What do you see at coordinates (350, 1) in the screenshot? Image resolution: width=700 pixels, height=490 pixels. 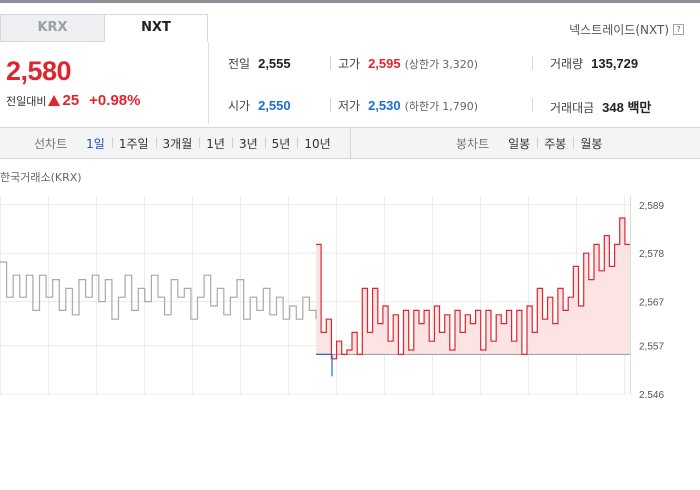 I see `top-rule` at bounding box center [350, 1].